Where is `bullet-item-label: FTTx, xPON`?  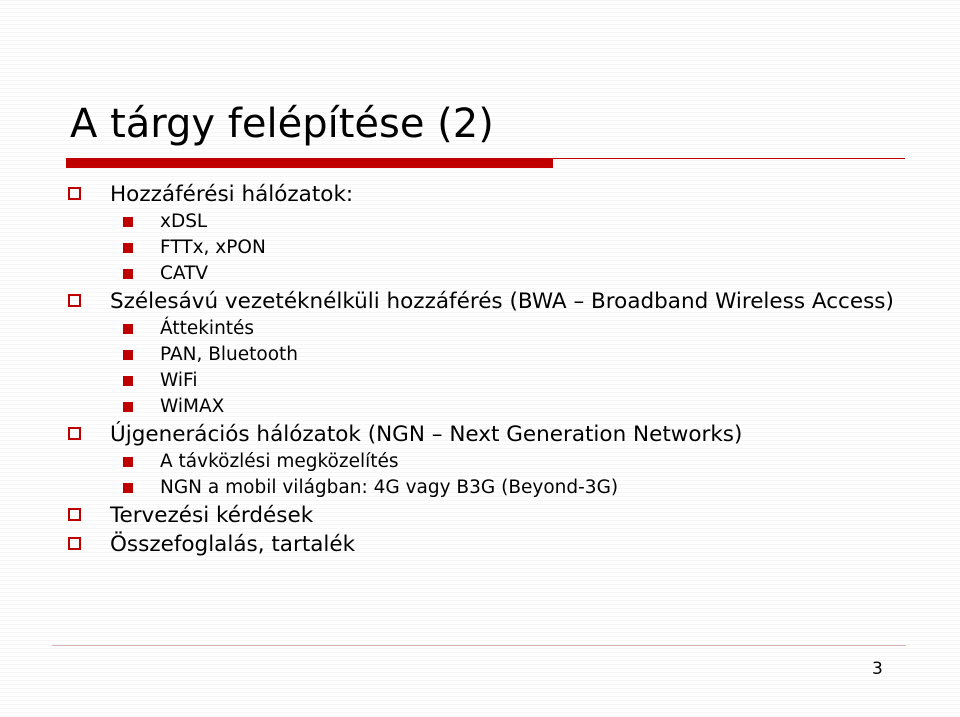 bullet-item-label: FTTx, xPON is located at coordinates (213, 247).